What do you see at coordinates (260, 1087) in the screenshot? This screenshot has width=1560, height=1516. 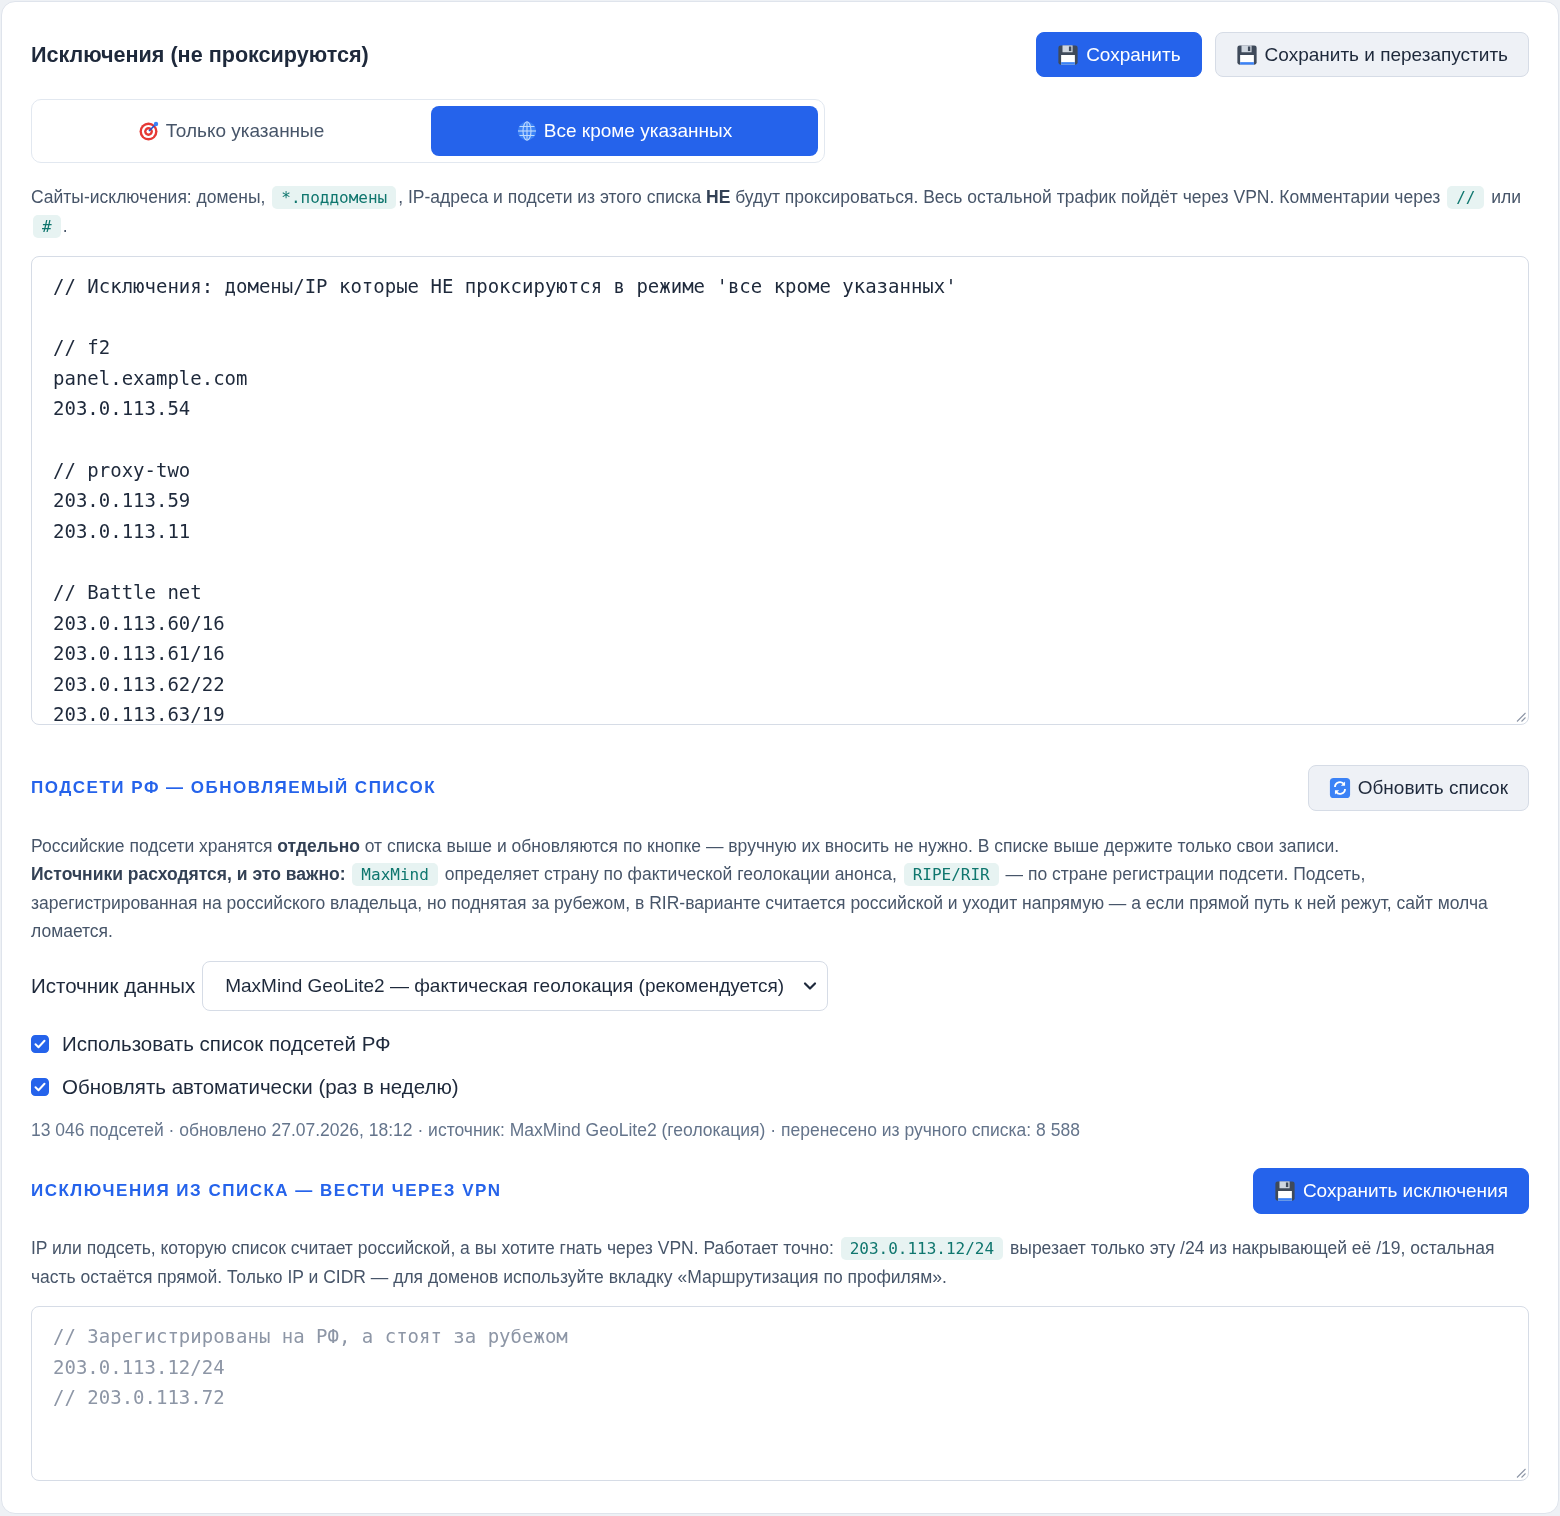 I see `checkbox-label: Обновлять автоматически (раз в неделю)` at bounding box center [260, 1087].